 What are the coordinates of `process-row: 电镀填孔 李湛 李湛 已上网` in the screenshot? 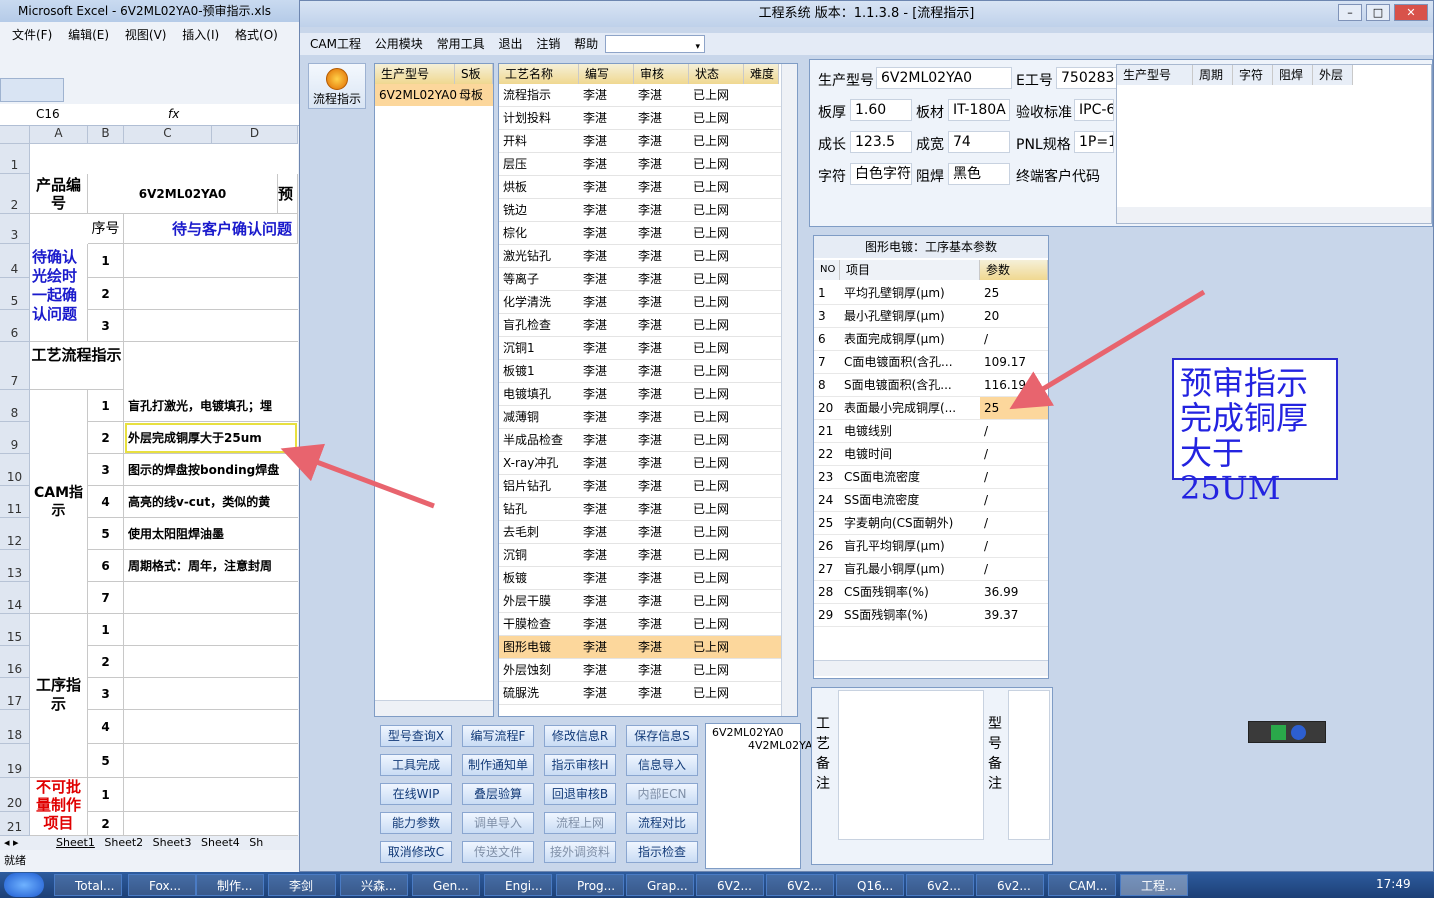 It's located at (640, 394).